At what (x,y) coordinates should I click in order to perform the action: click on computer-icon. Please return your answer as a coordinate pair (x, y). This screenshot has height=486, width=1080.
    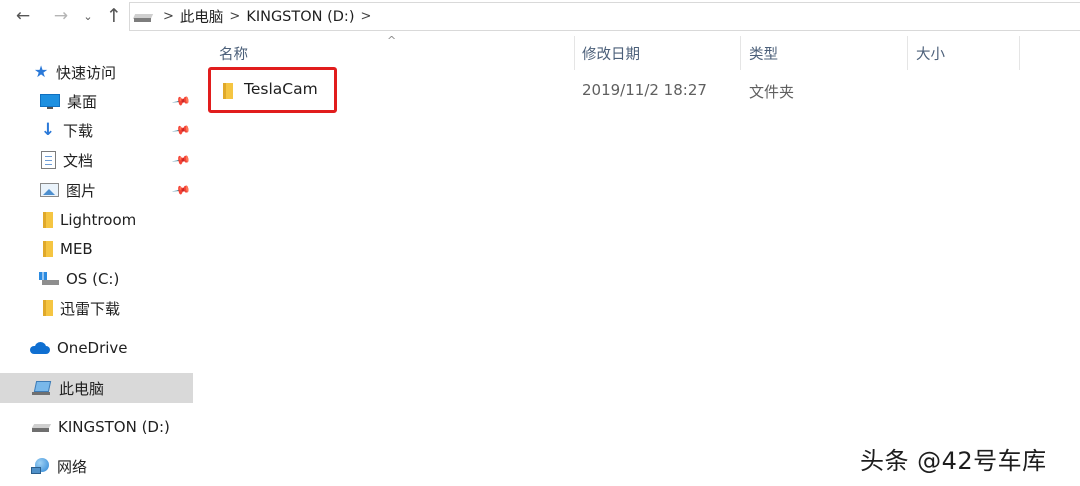
    Looking at the image, I should click on (42, 388).